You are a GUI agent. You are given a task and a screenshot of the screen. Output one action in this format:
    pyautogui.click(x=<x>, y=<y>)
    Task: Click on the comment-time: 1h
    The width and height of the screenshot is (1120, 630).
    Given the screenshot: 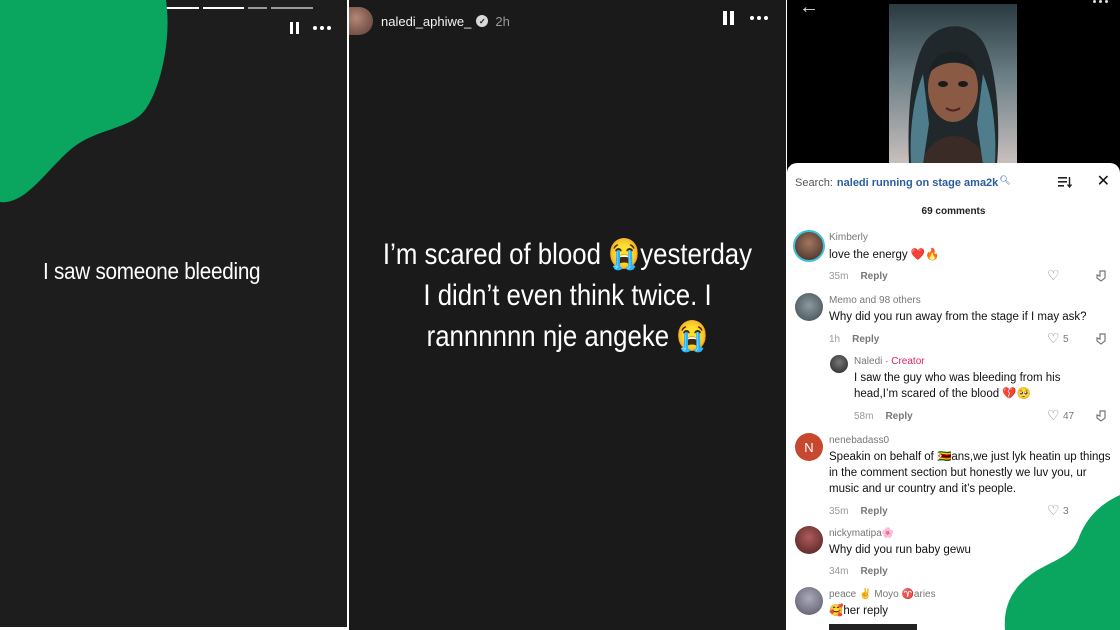 What is the action you would take?
    pyautogui.click(x=835, y=339)
    